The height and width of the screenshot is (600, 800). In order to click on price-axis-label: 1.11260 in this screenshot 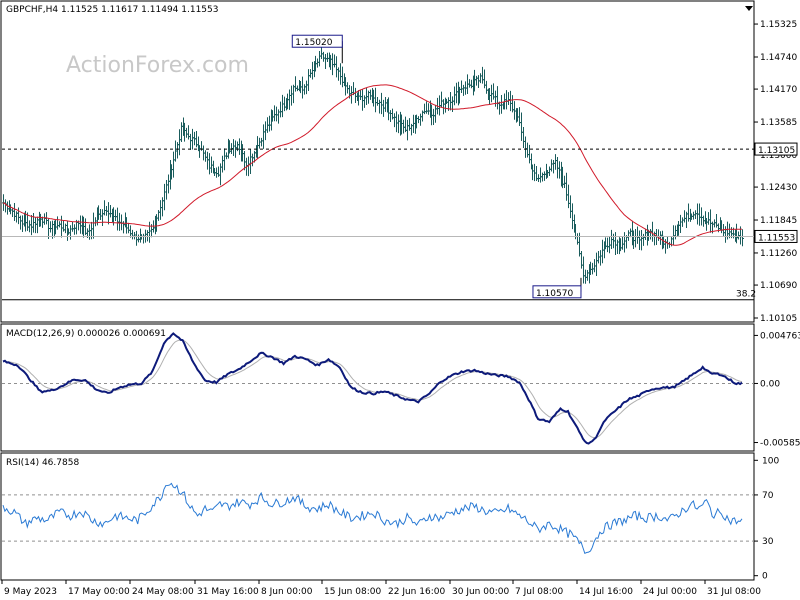, I will do `click(778, 254)`.